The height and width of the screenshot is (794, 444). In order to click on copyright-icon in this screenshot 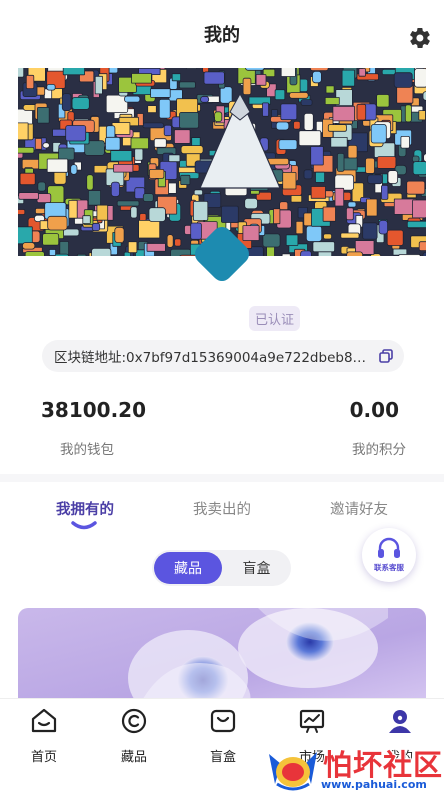, I will do `click(134, 721)`.